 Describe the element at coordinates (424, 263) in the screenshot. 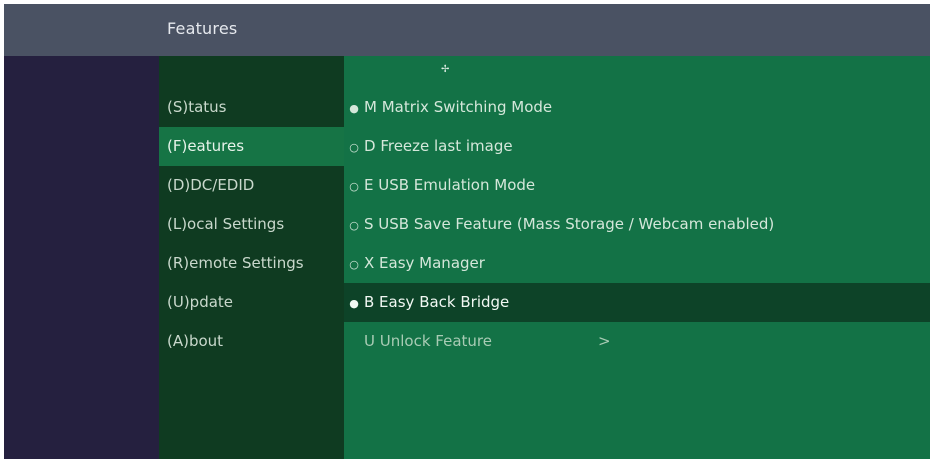

I see `feature-label: X Easy Manager` at that location.